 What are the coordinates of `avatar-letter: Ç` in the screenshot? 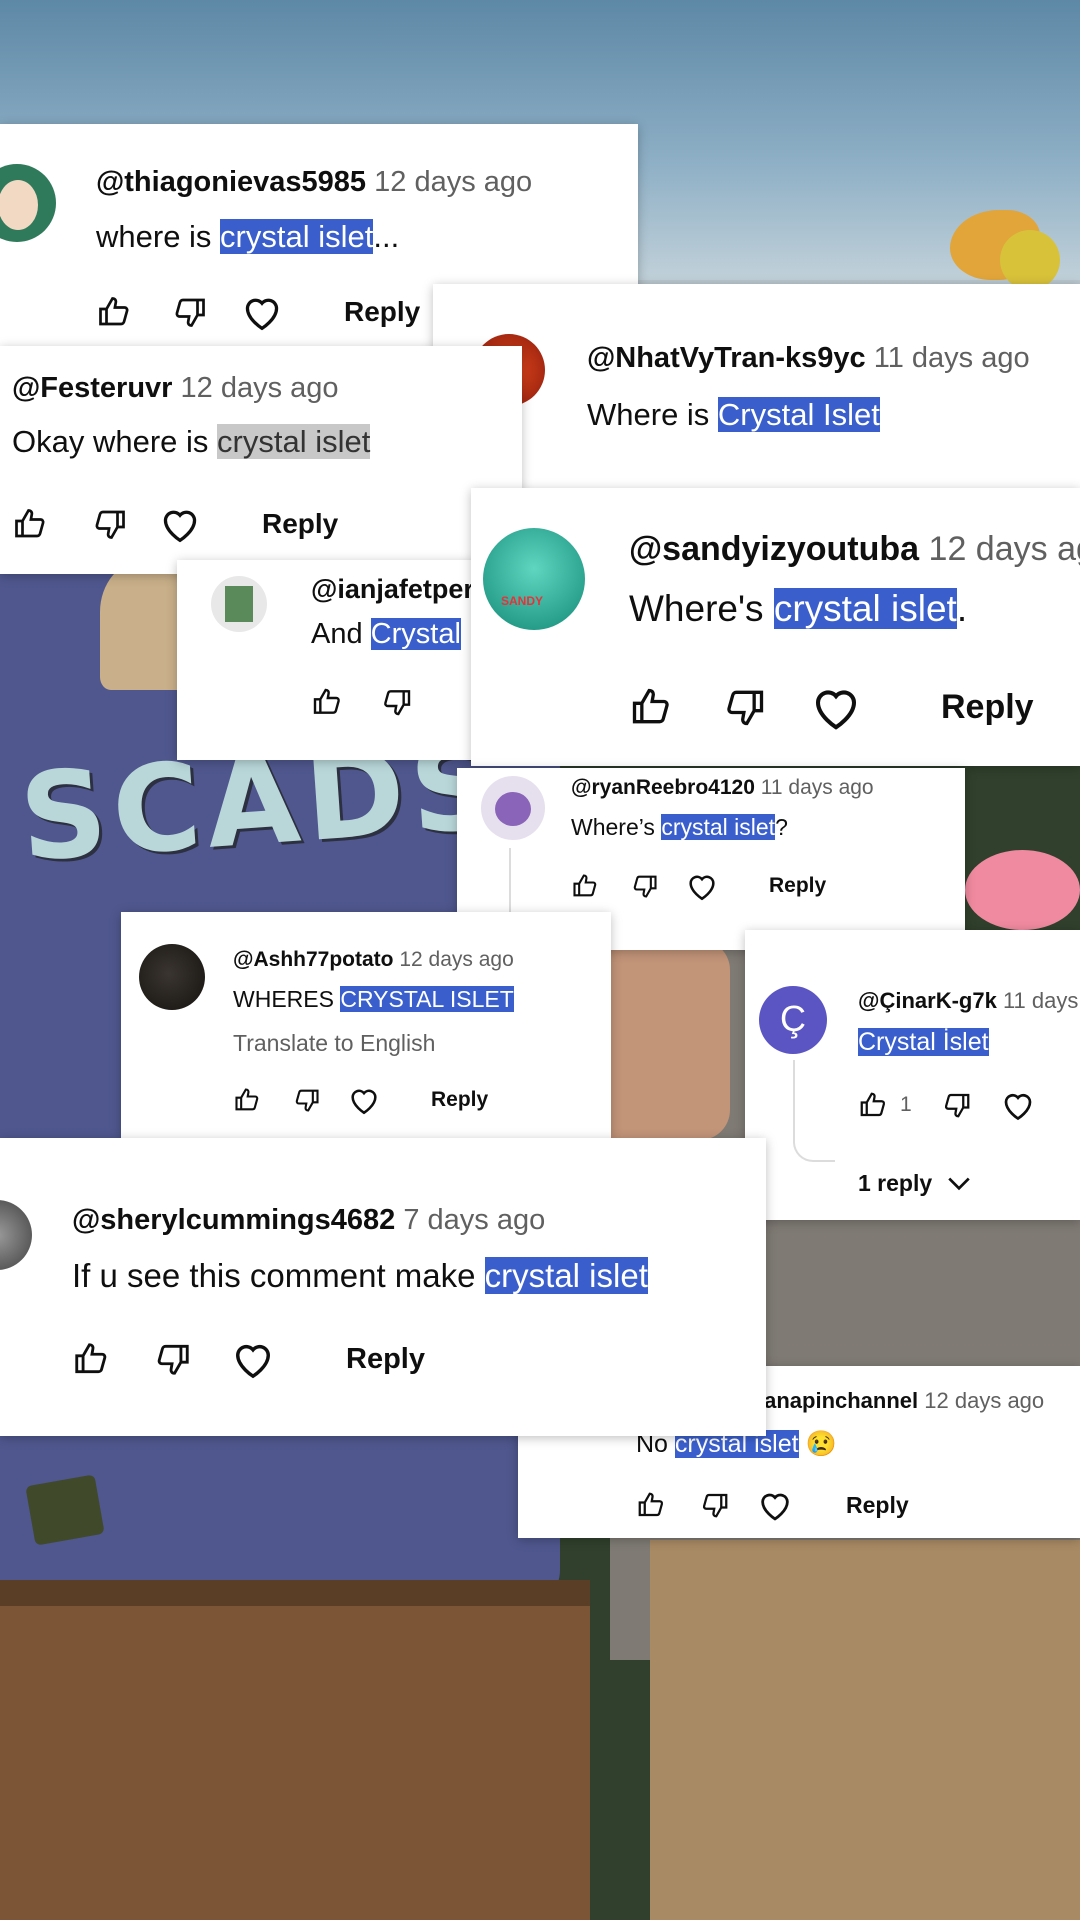 It's located at (793, 1018).